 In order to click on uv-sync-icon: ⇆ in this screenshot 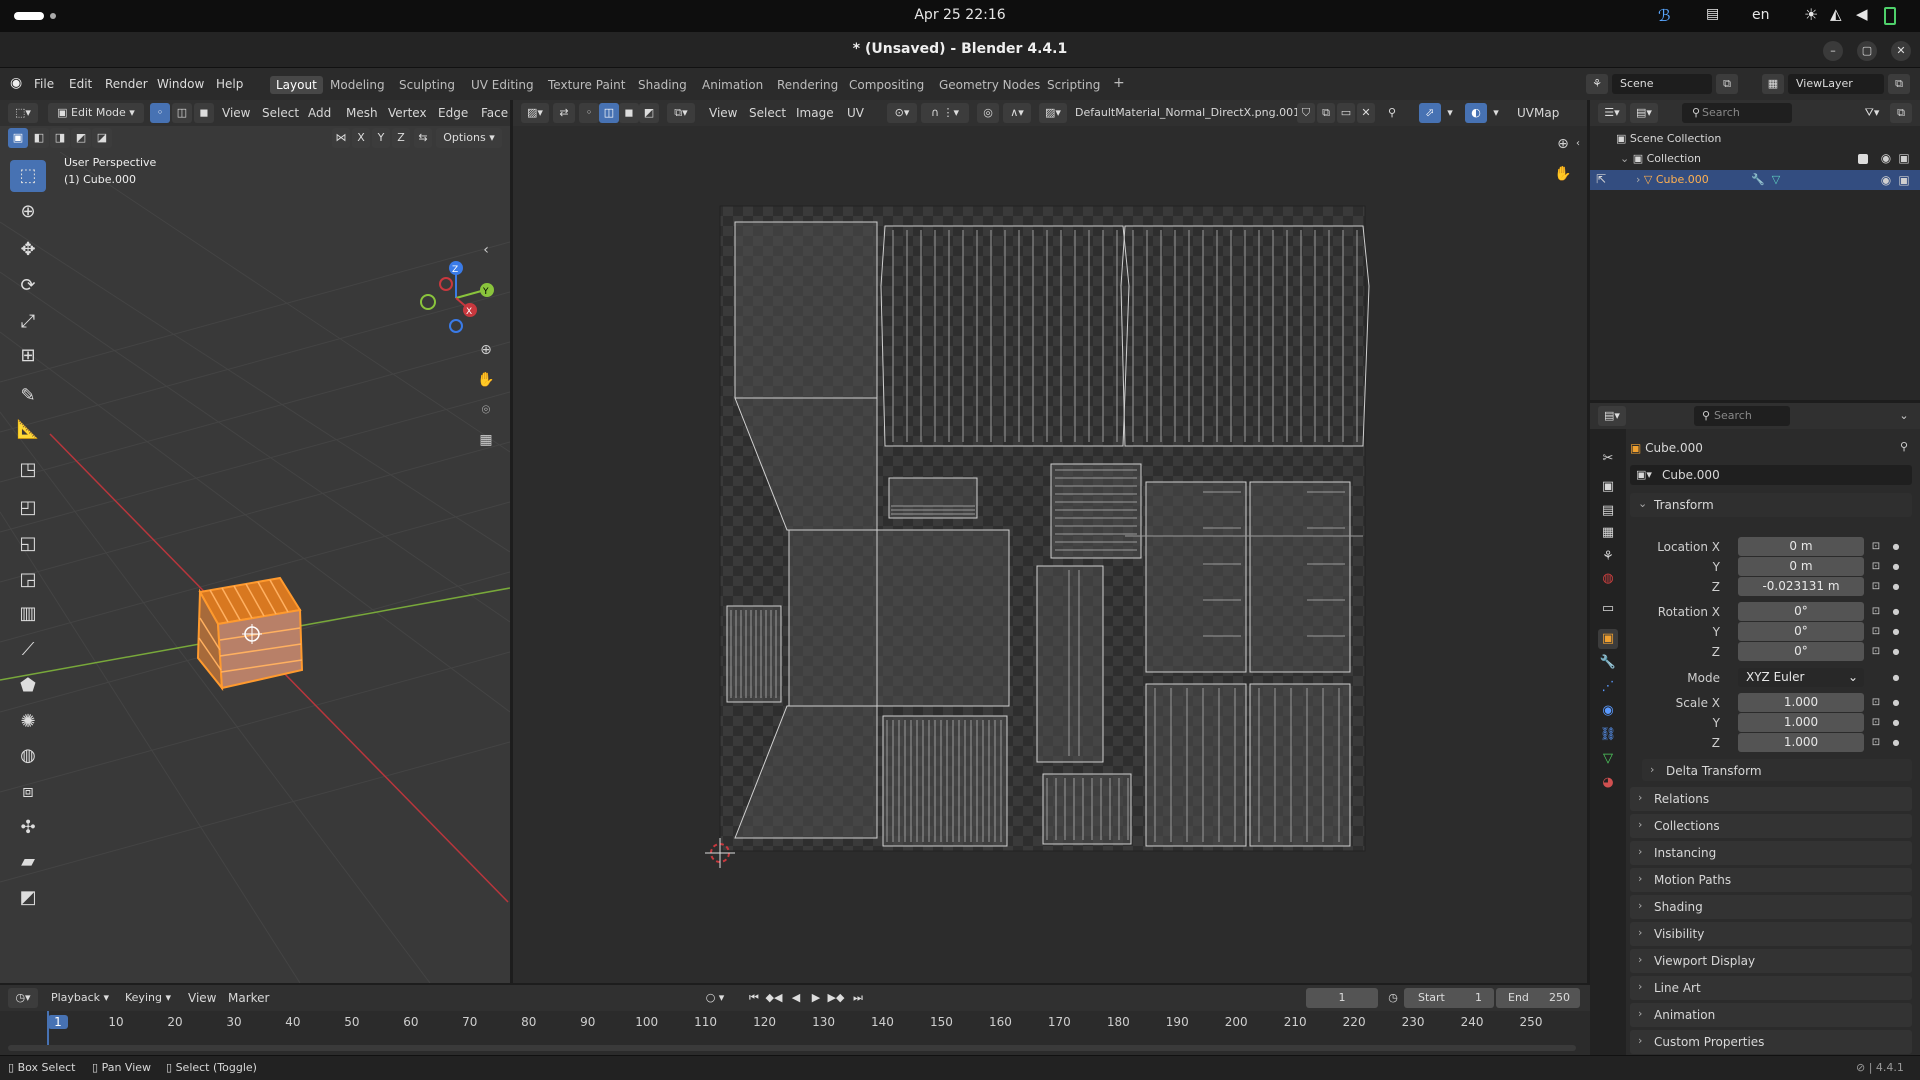, I will do `click(423, 138)`.